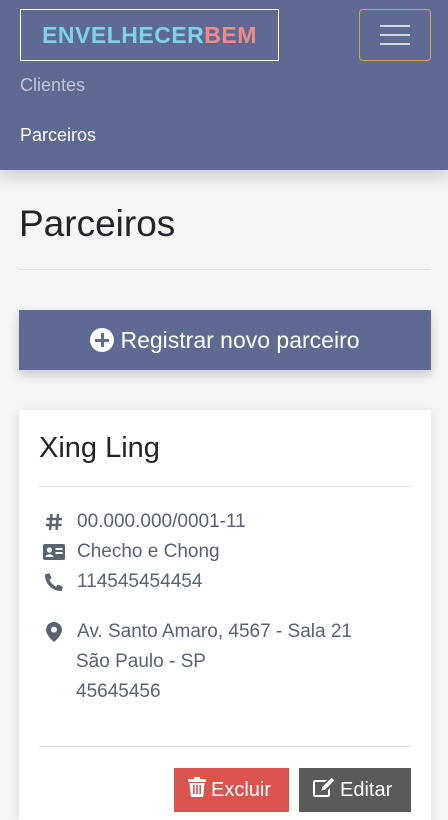  What do you see at coordinates (161, 521) in the screenshot?
I see `partner-cnpj: 00.000.000/0001-11` at bounding box center [161, 521].